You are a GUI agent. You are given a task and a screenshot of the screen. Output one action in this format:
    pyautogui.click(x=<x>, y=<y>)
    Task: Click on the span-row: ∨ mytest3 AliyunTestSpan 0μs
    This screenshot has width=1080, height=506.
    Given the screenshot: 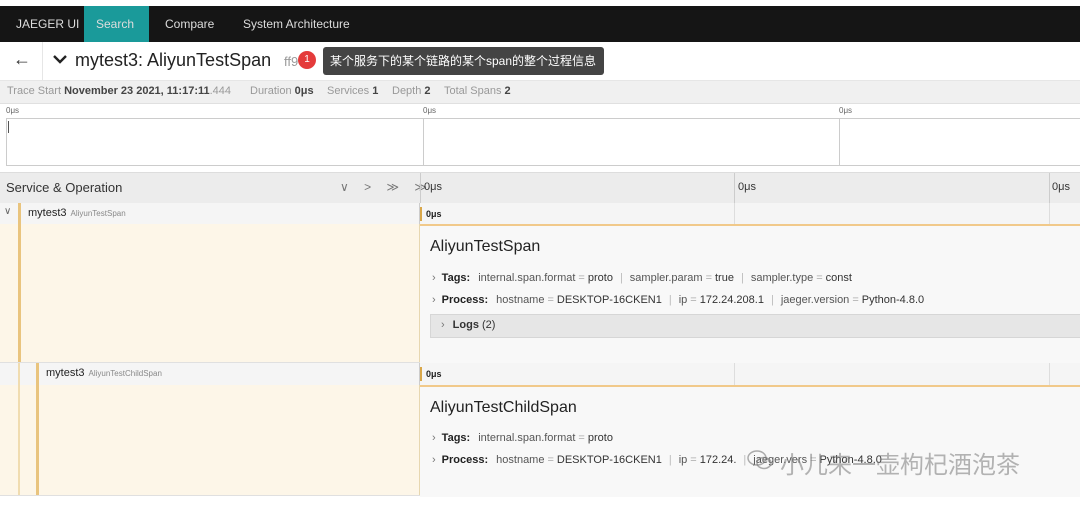 What is the action you would take?
    pyautogui.click(x=540, y=214)
    